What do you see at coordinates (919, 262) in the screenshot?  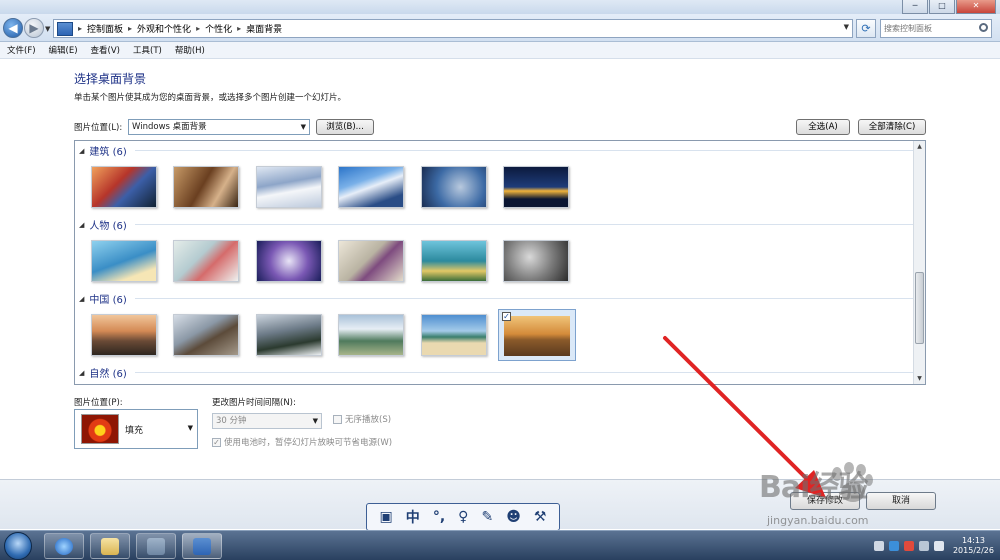 I see `vertical-scrollbar: ▲ ▼` at bounding box center [919, 262].